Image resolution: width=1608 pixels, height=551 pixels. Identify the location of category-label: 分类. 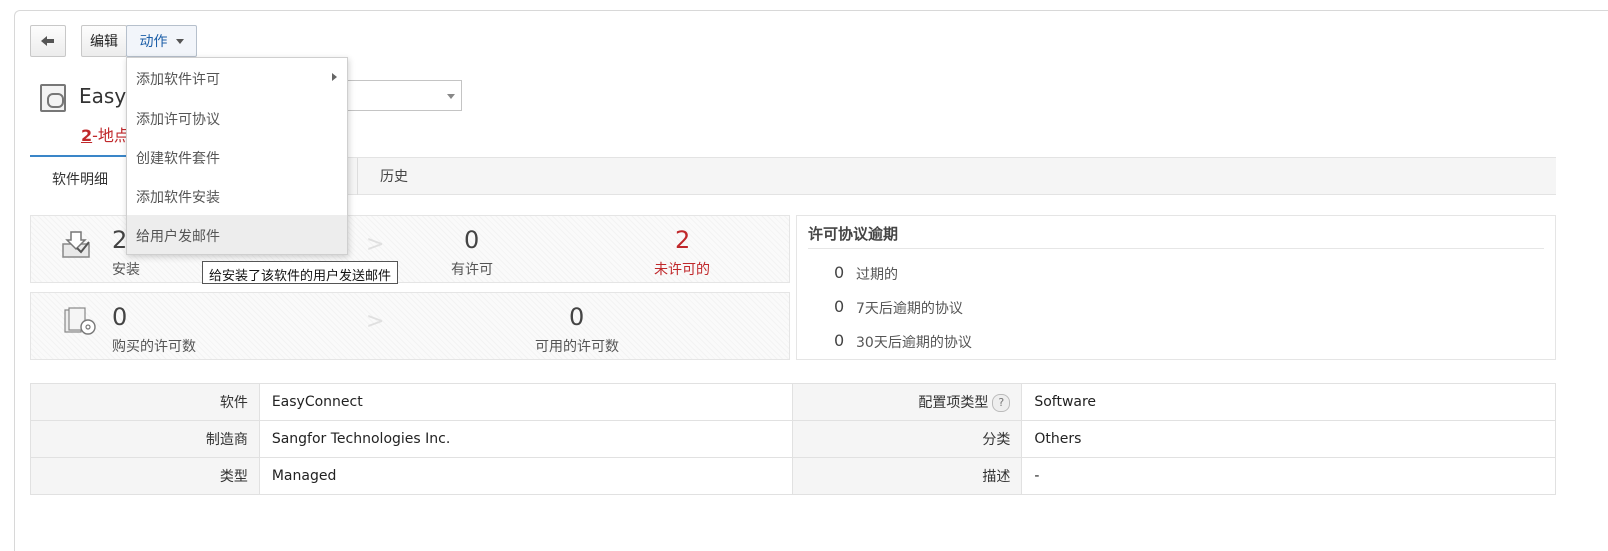
(907, 439).